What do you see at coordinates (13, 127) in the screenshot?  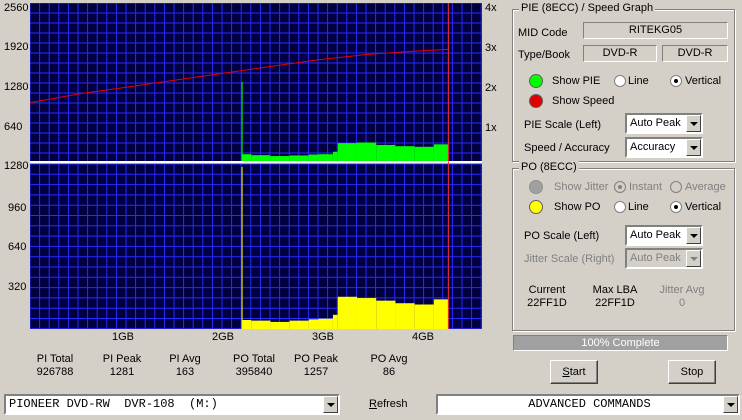 I see `pie-left-tick: 640` at bounding box center [13, 127].